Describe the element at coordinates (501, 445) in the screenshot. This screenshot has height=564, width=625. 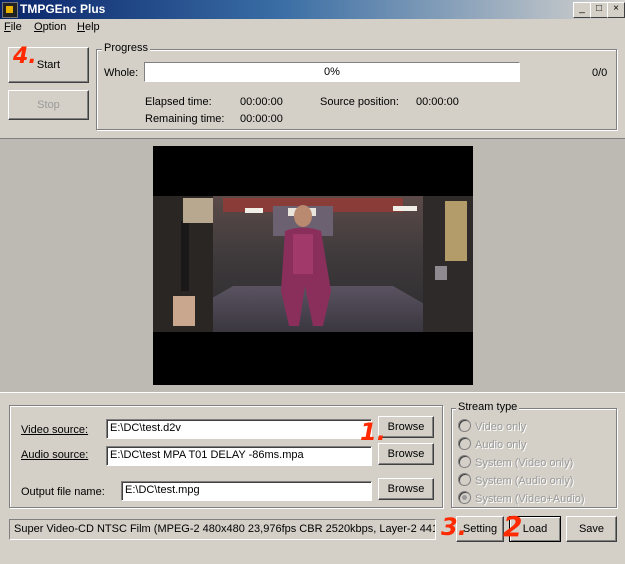
I see `stream-option-label: Audio only` at that location.